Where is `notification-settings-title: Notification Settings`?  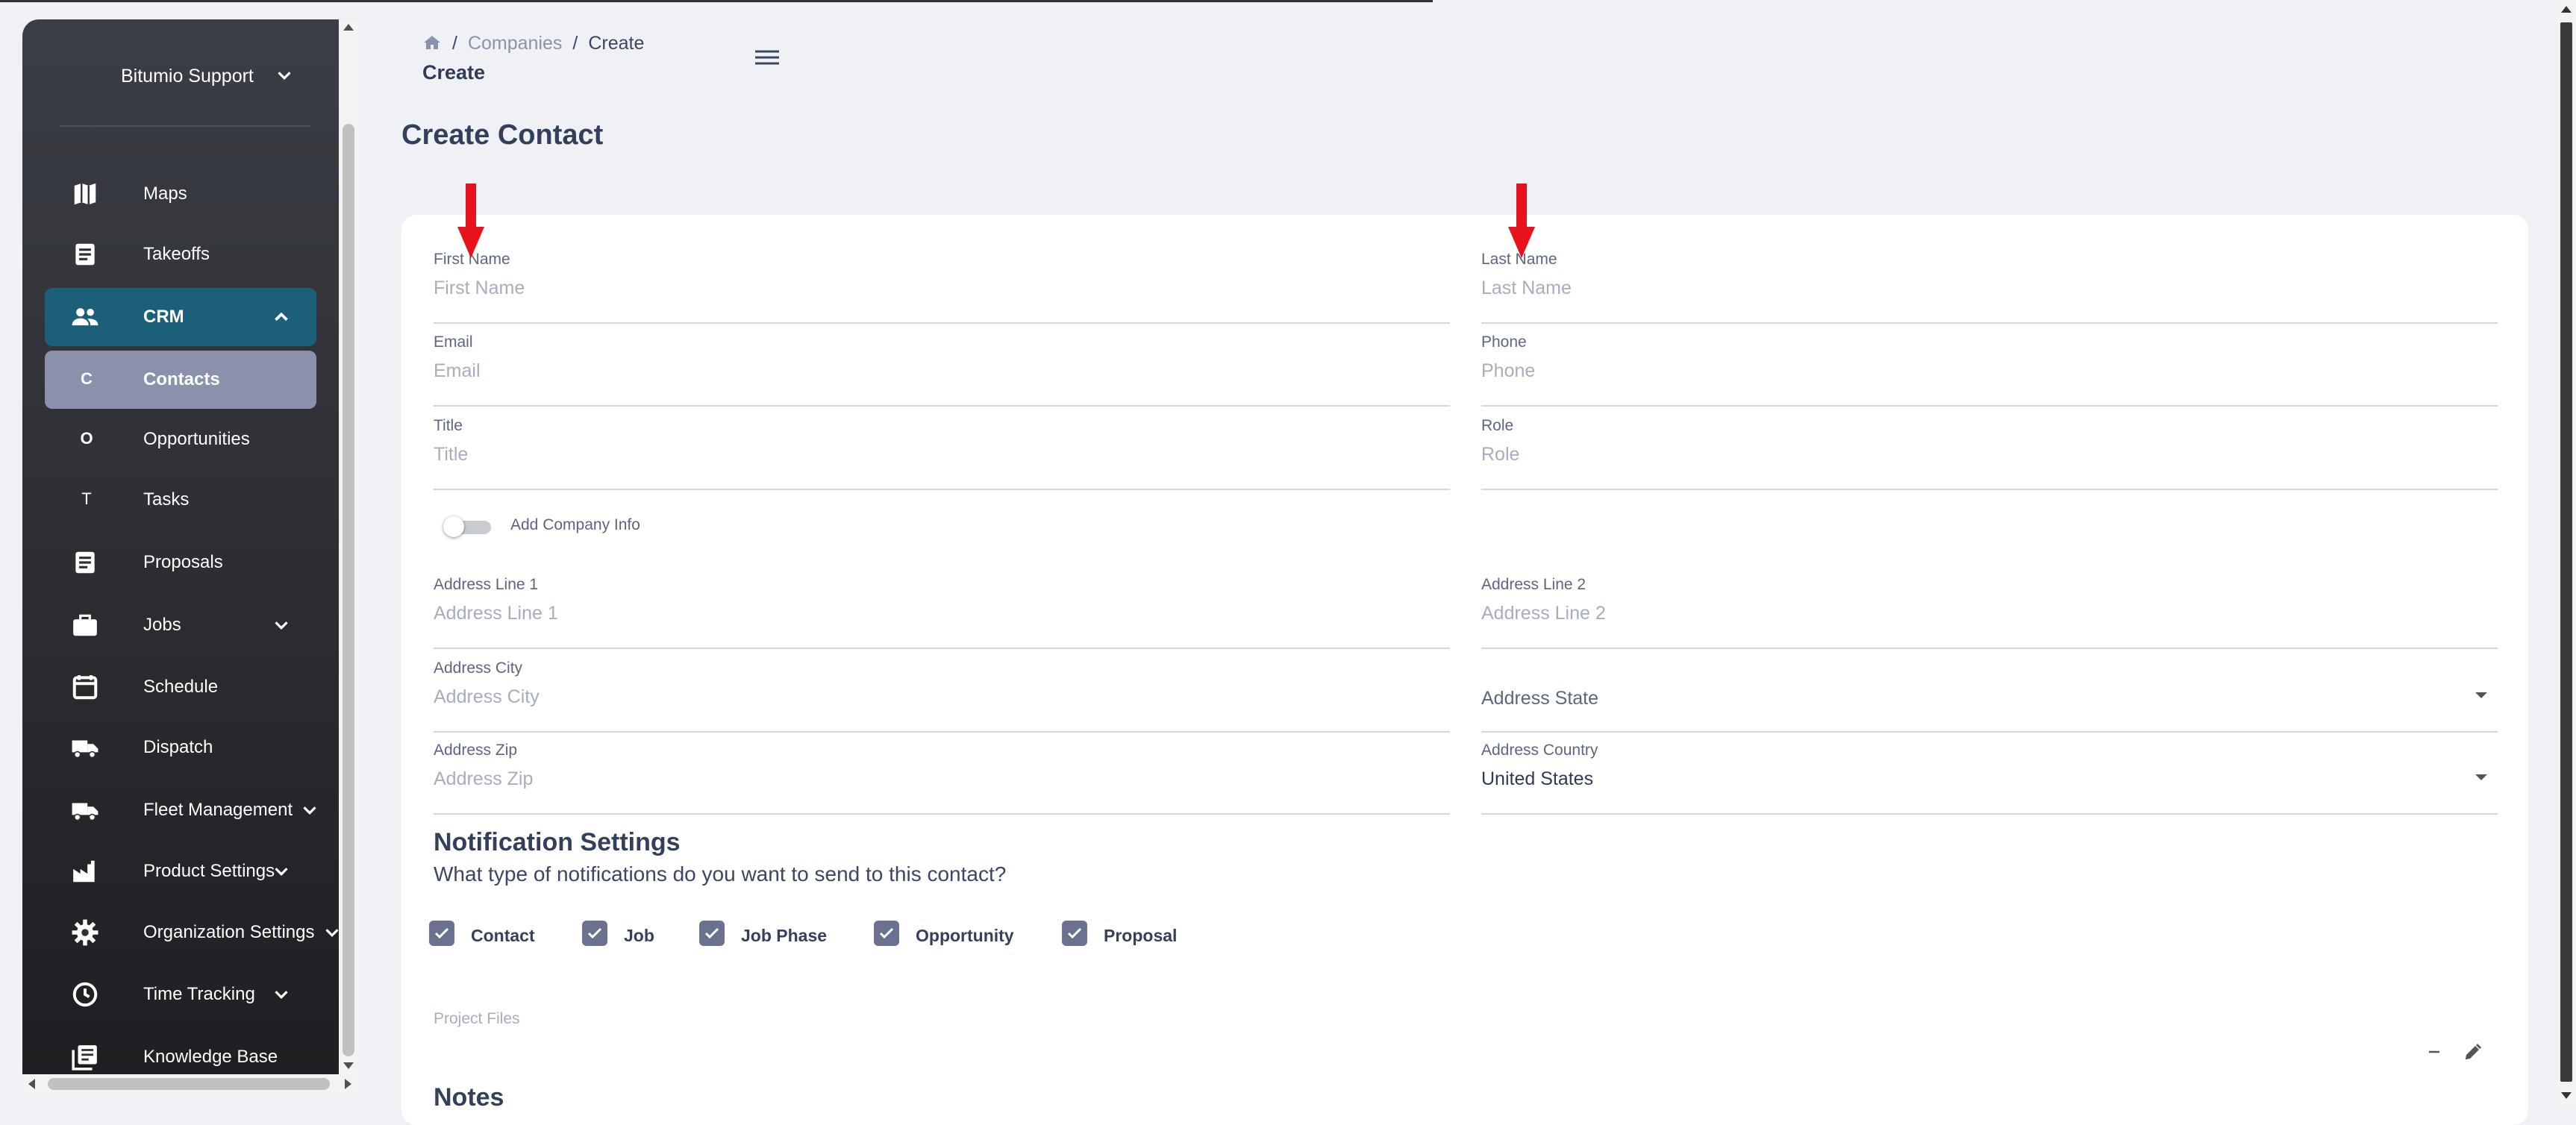
notification-settings-title: Notification Settings is located at coordinates (557, 842).